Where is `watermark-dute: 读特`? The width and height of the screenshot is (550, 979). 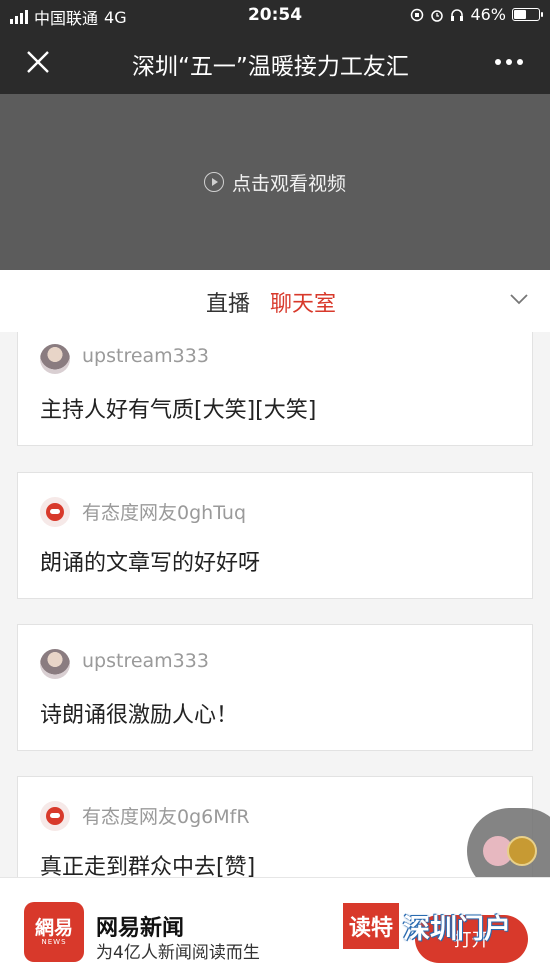 watermark-dute: 读特 is located at coordinates (371, 926).